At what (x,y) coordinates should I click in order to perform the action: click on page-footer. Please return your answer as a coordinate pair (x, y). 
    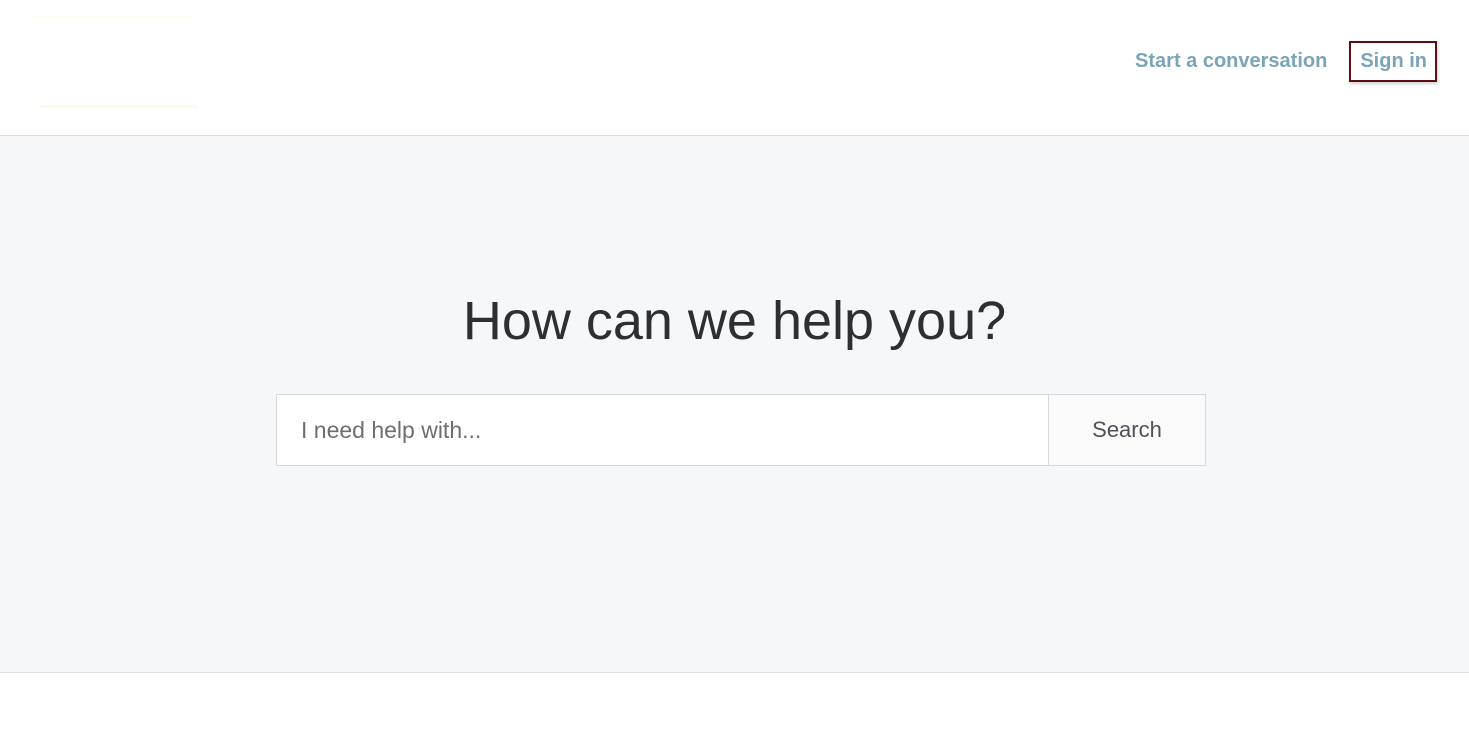
    Looking at the image, I should click on (734, 712).